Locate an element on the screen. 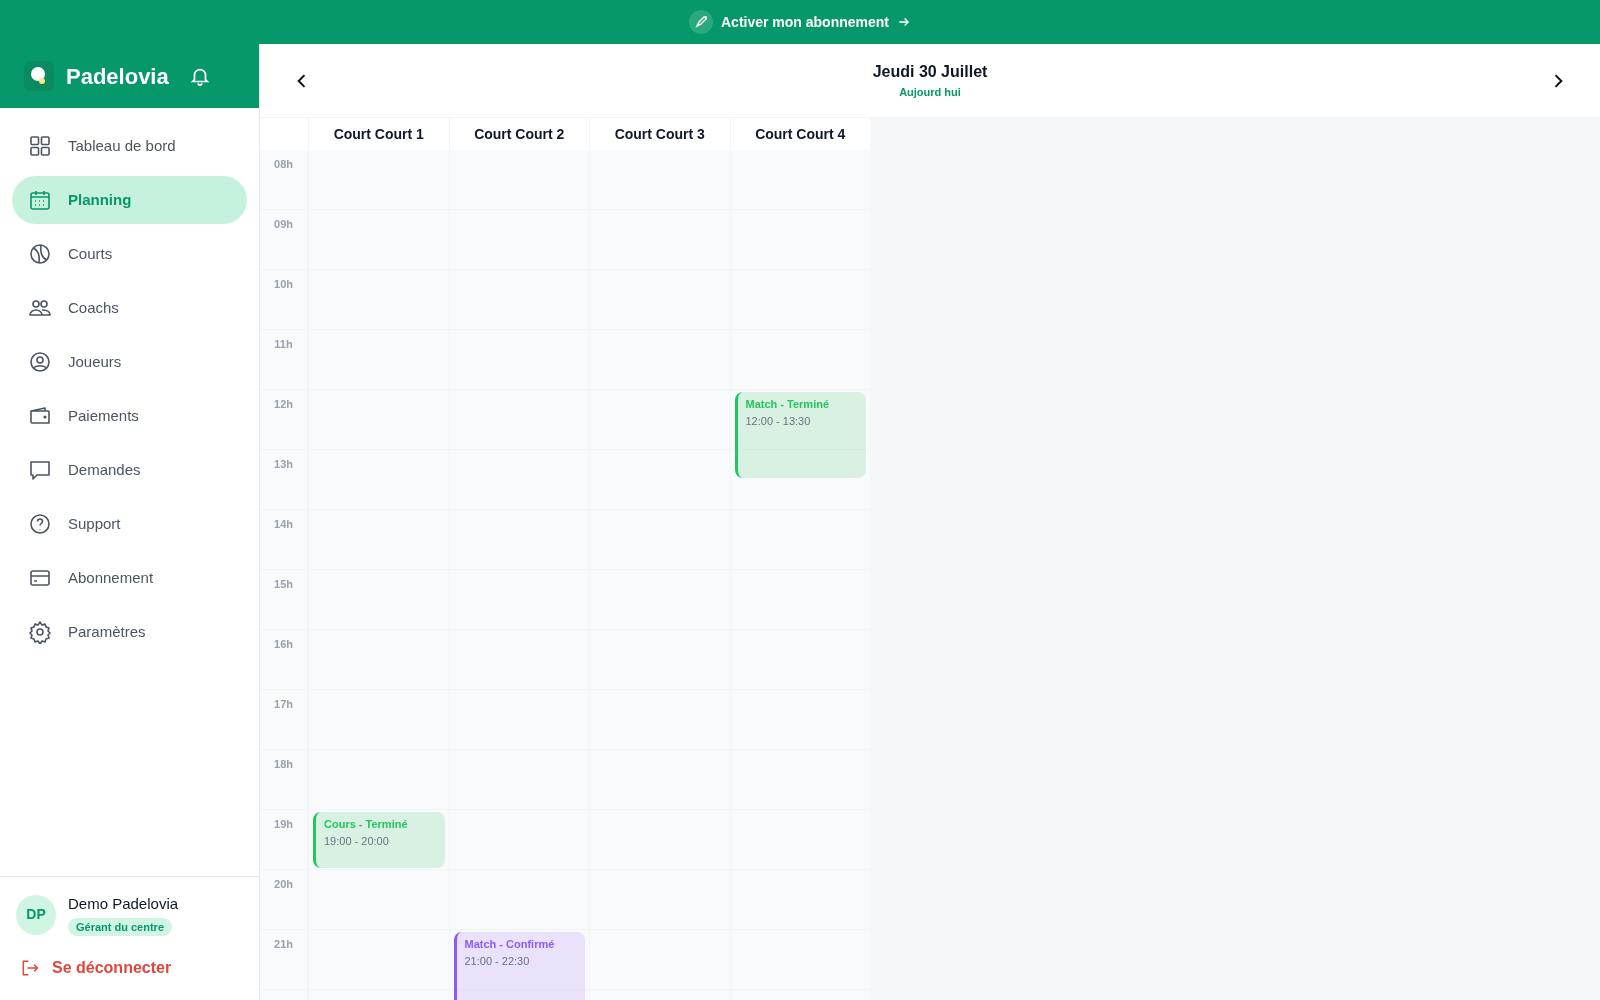 This screenshot has width=1600, height=1000. hour-label: 16h is located at coordinates (283, 643).